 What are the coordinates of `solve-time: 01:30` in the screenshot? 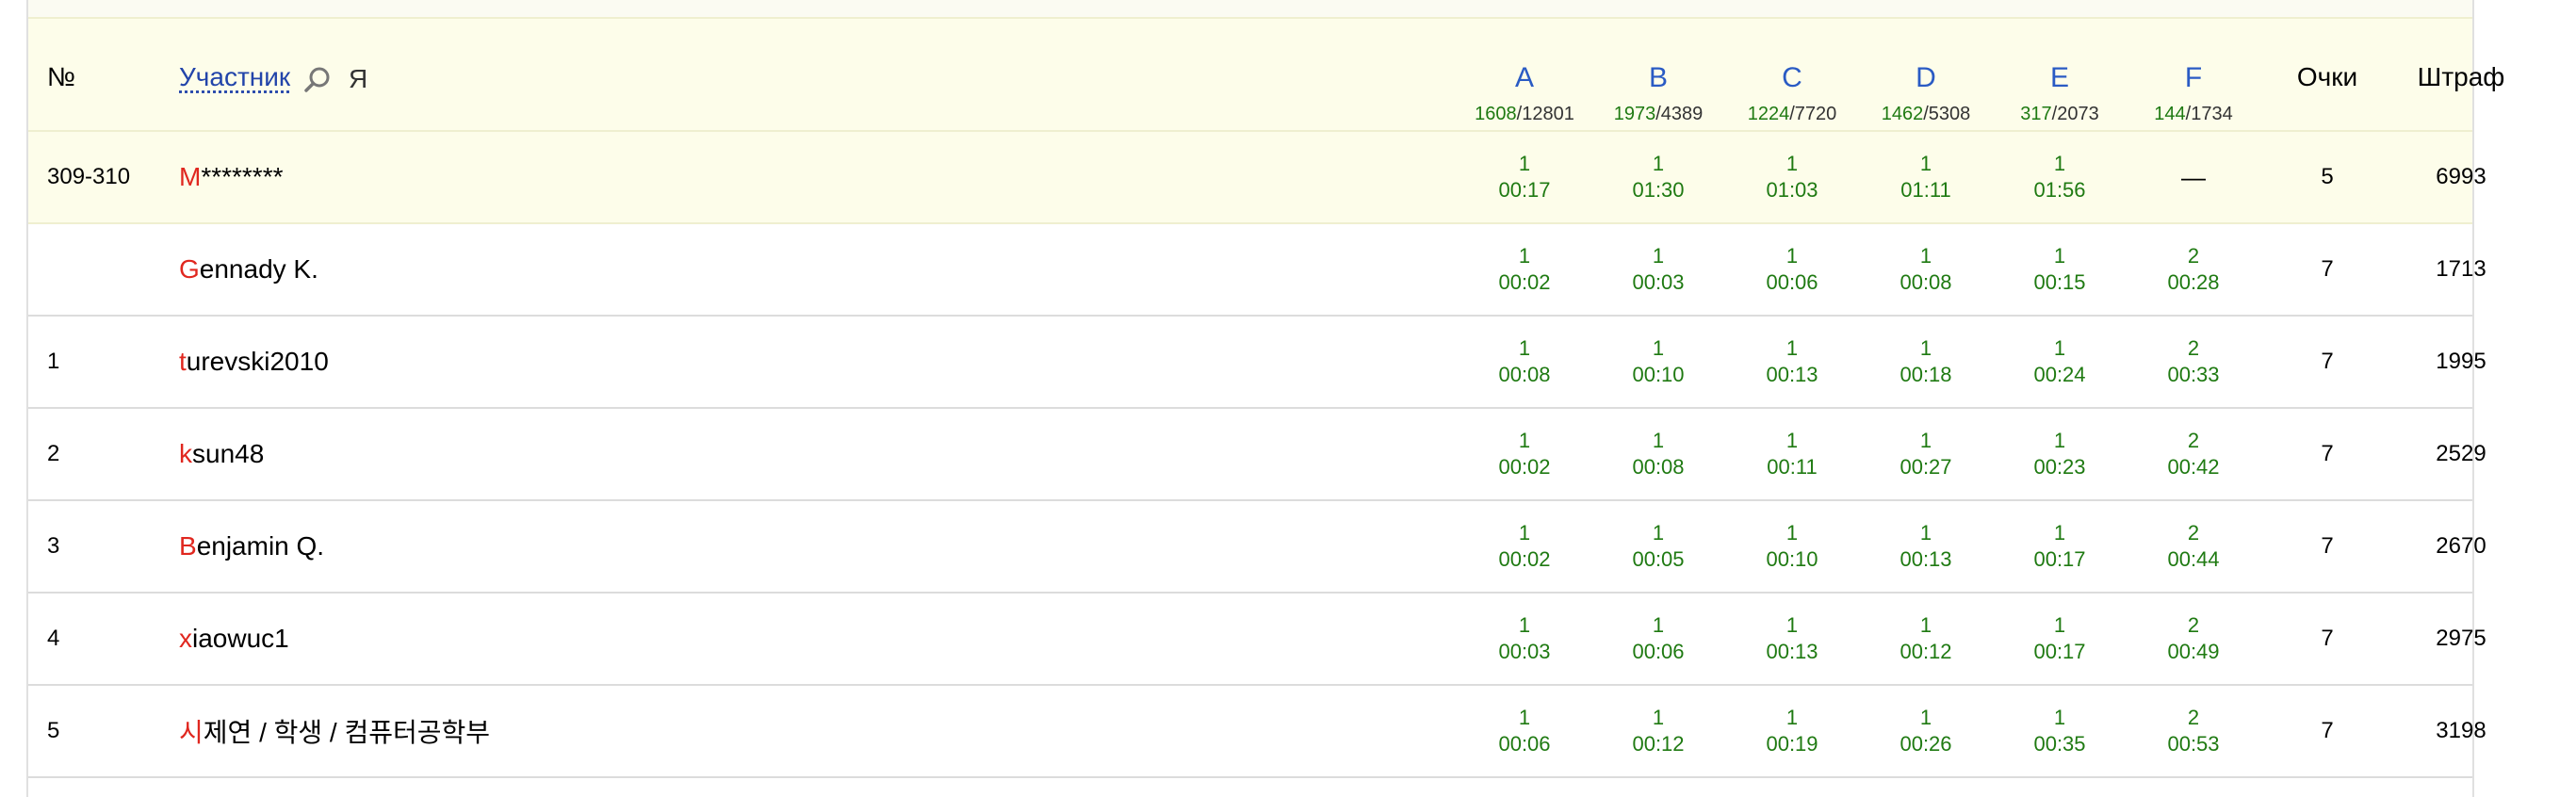 It's located at (1658, 190).